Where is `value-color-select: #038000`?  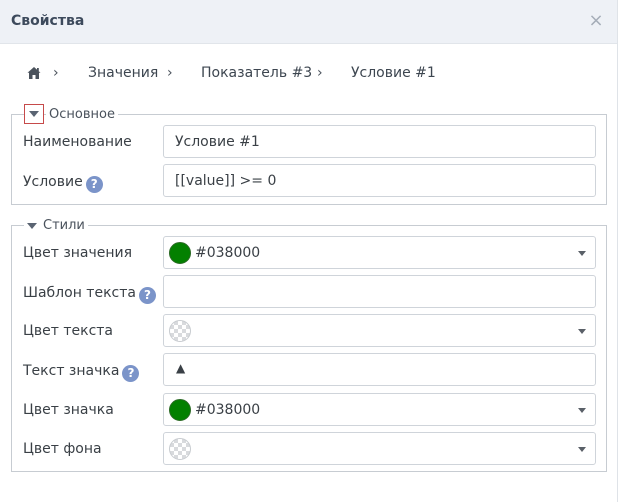 value-color-select: #038000 is located at coordinates (379, 252).